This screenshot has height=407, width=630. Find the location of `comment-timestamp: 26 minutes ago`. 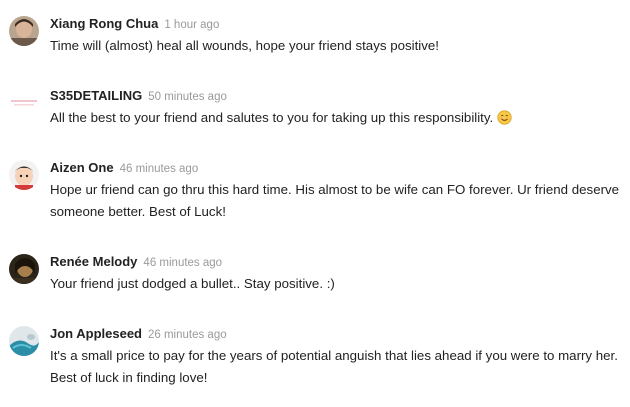

comment-timestamp: 26 minutes ago is located at coordinates (187, 335).